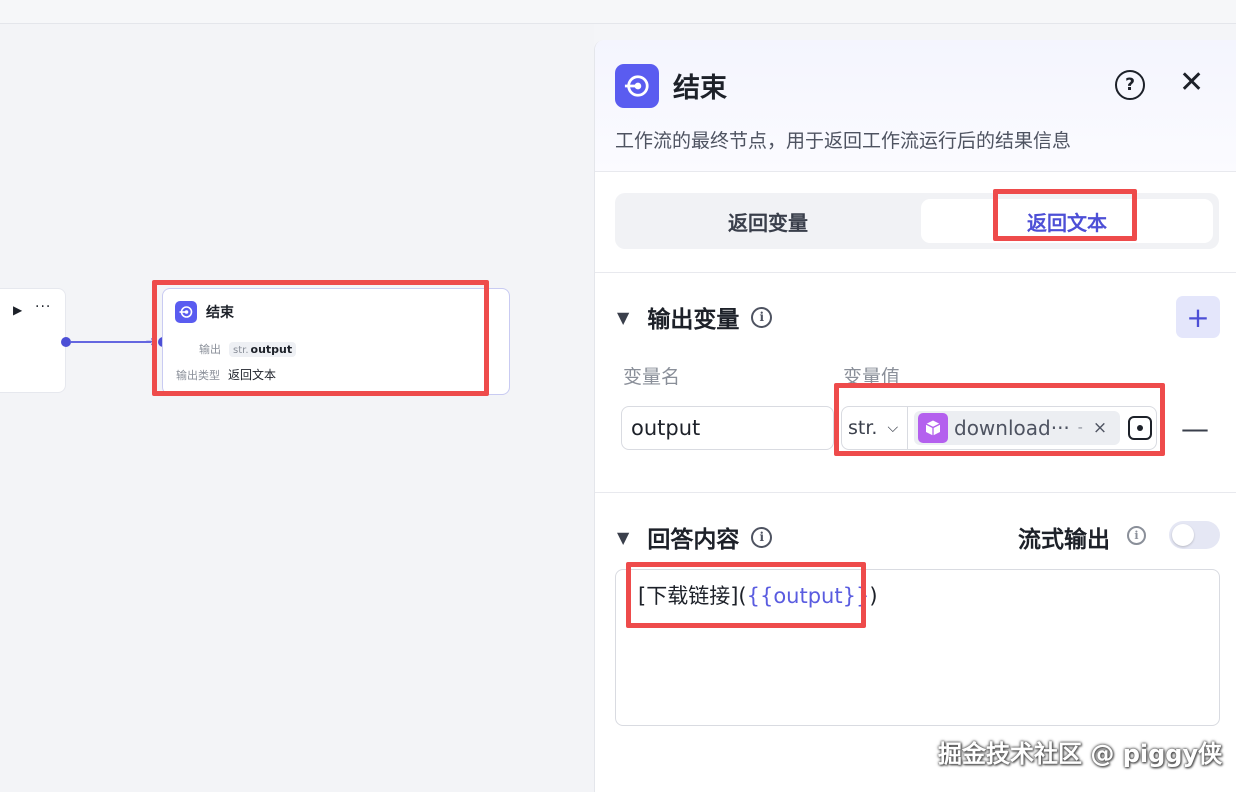  Describe the element at coordinates (915, 106) in the screenshot. I see `panel-header: 结束 ? ✕ 工作流的最终节点，用于返回工作流运行后的结果信息` at that location.